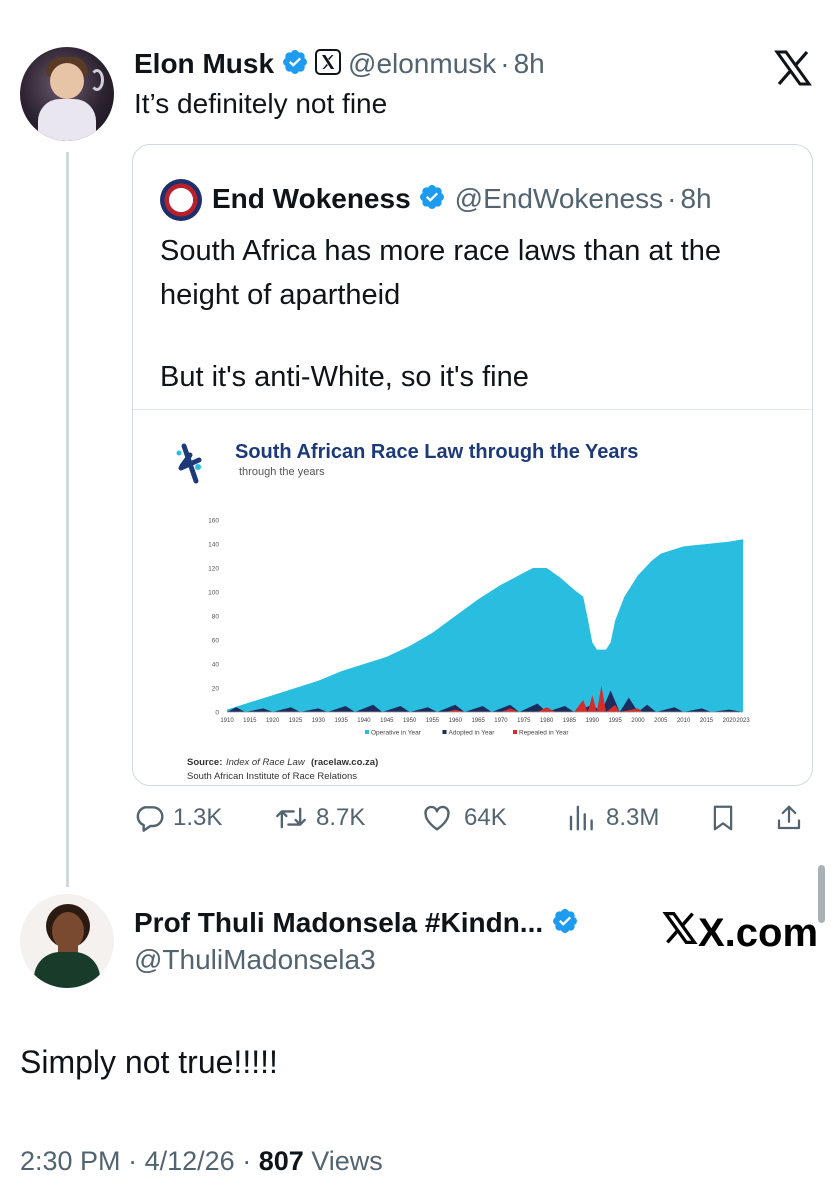 The width and height of the screenshot is (833, 1200). I want to click on x-tick-label: 1915, so click(250, 721).